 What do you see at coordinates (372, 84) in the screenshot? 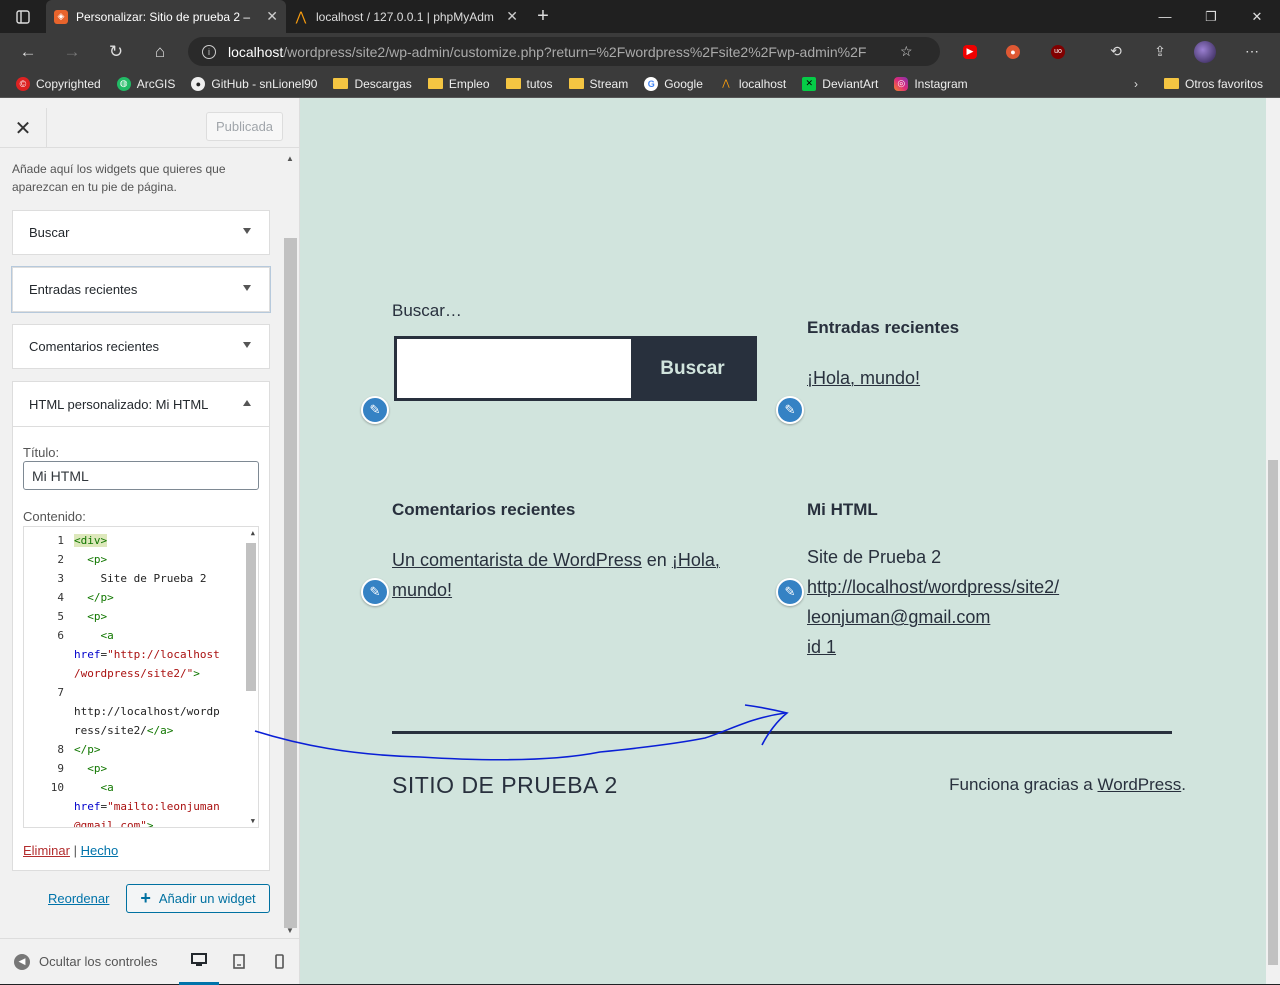
I see `bookmark-descargas: Descargas` at bounding box center [372, 84].